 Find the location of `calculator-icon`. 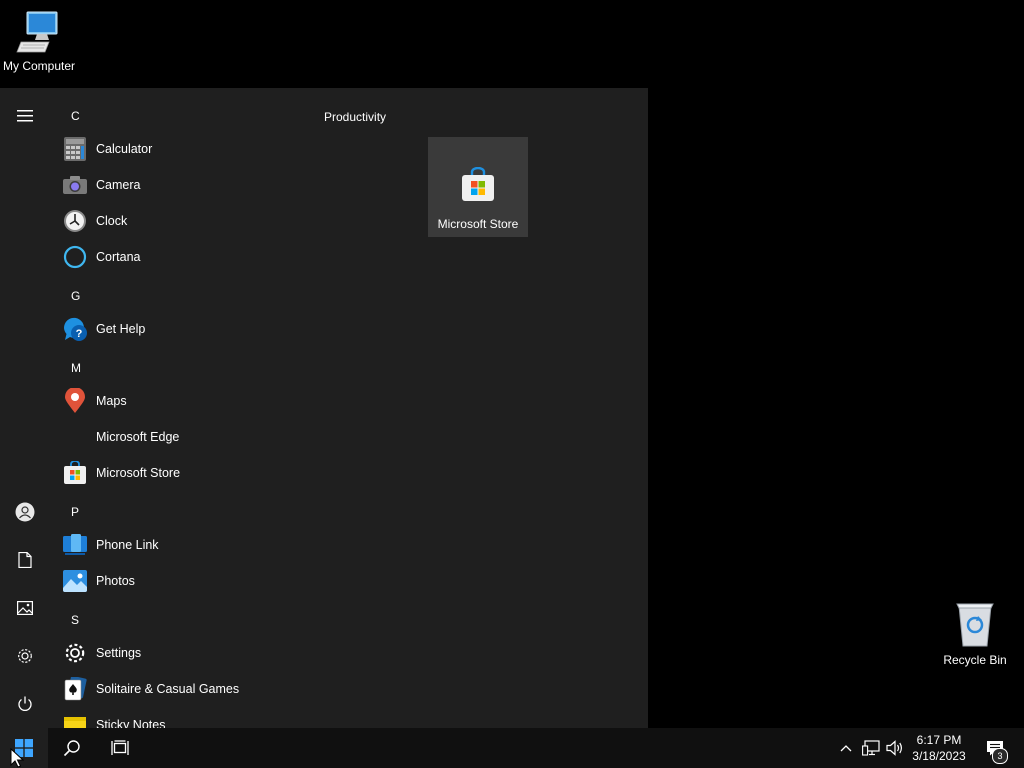

calculator-icon is located at coordinates (75, 149).